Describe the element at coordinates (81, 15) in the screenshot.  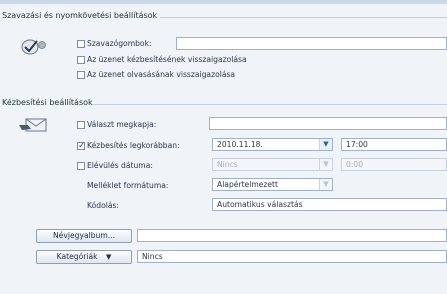
I see `voting-group-title: Szavazási és nyomkövetési beállítások` at that location.